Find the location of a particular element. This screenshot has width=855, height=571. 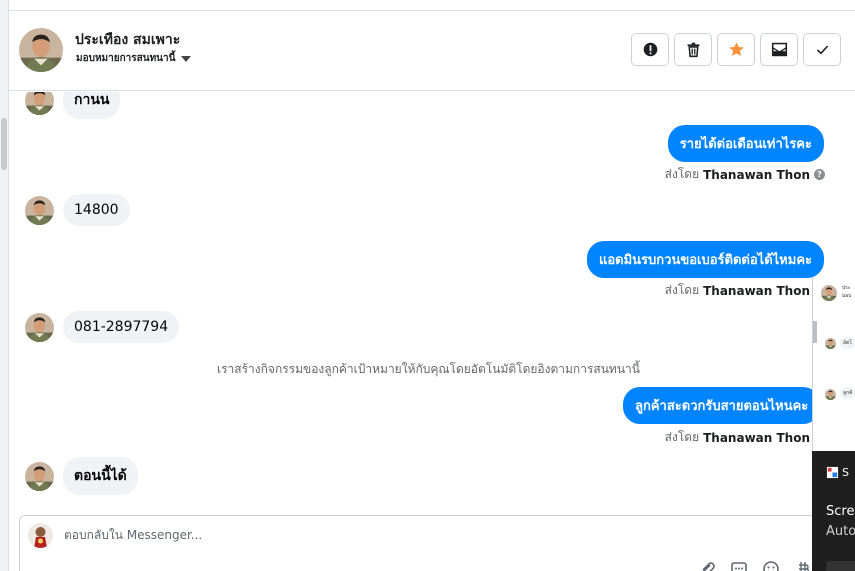

mini-contact-name: ประ is located at coordinates (846, 288).